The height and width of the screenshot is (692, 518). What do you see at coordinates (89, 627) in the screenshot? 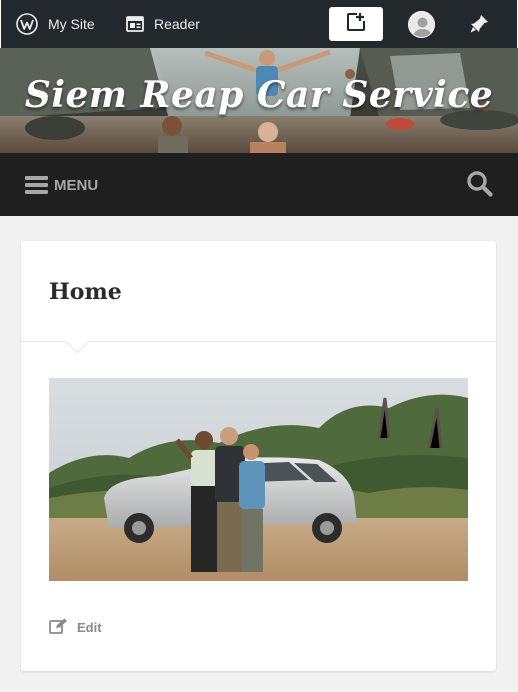
I see `edit-label: Edit` at bounding box center [89, 627].